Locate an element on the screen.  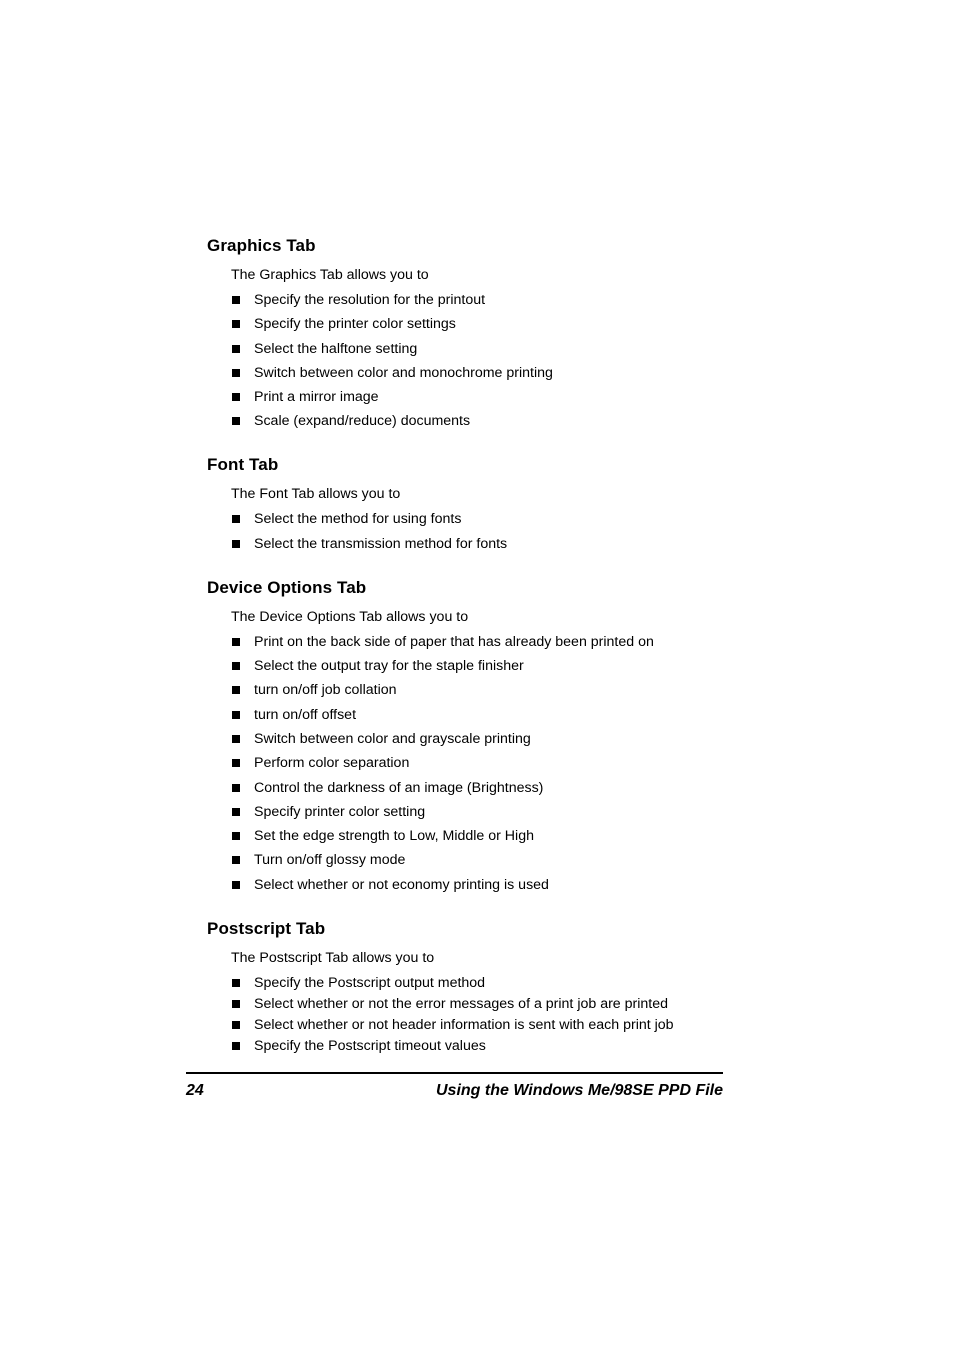
list-item: Specify the Postscript output method is located at coordinates (487, 983).